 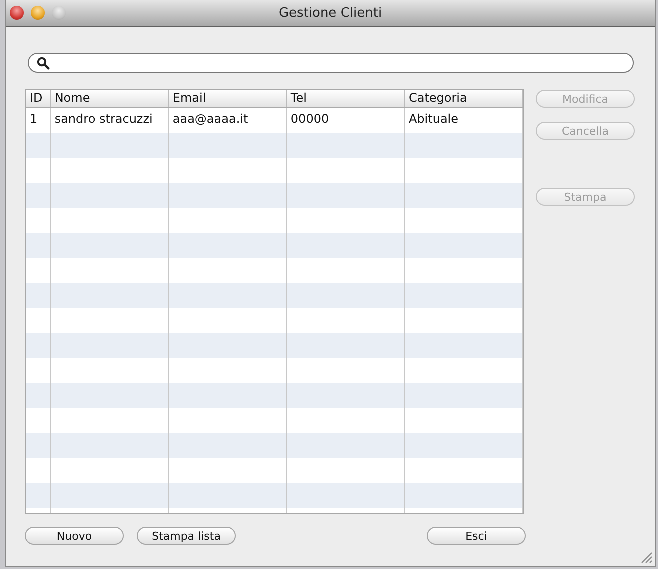 What do you see at coordinates (59, 13) in the screenshot?
I see `zoom-button` at bounding box center [59, 13].